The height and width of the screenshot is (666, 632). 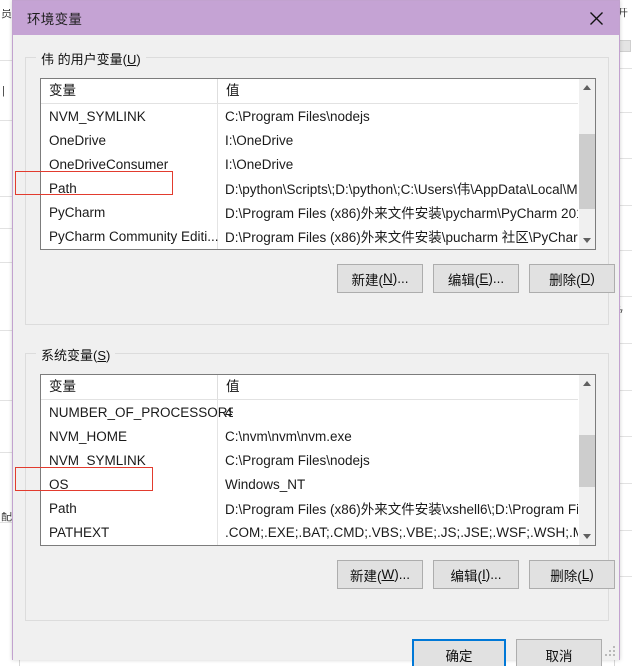 I want to click on table-row: TEMP C:\Users\伟\AppData\Local\Temp, so click(x=318, y=248).